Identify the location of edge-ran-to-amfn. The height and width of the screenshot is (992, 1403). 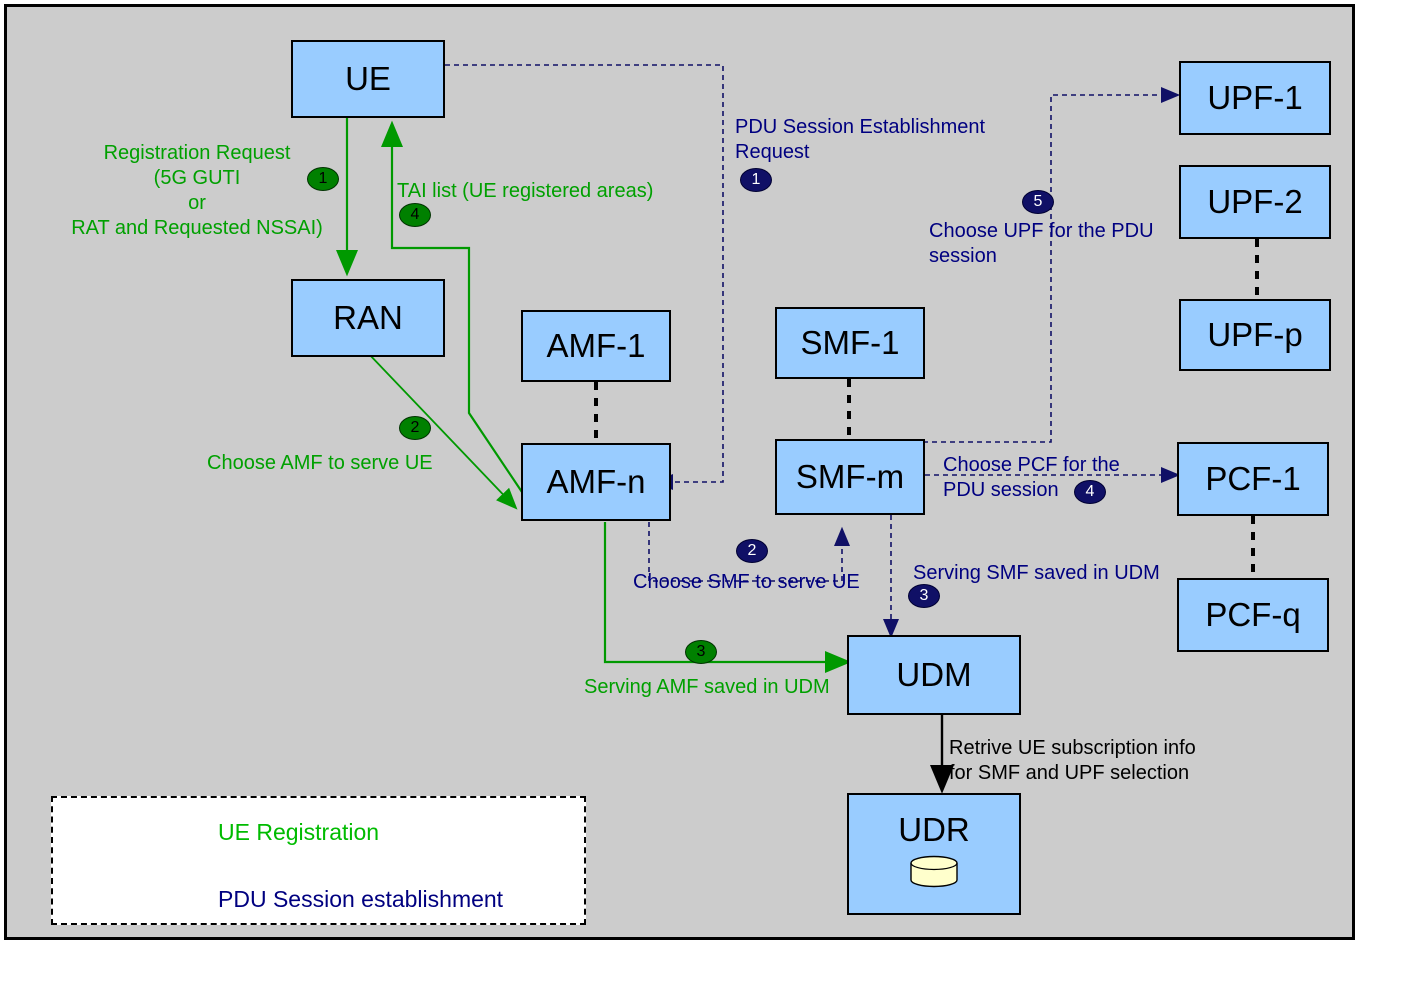
(442, 430).